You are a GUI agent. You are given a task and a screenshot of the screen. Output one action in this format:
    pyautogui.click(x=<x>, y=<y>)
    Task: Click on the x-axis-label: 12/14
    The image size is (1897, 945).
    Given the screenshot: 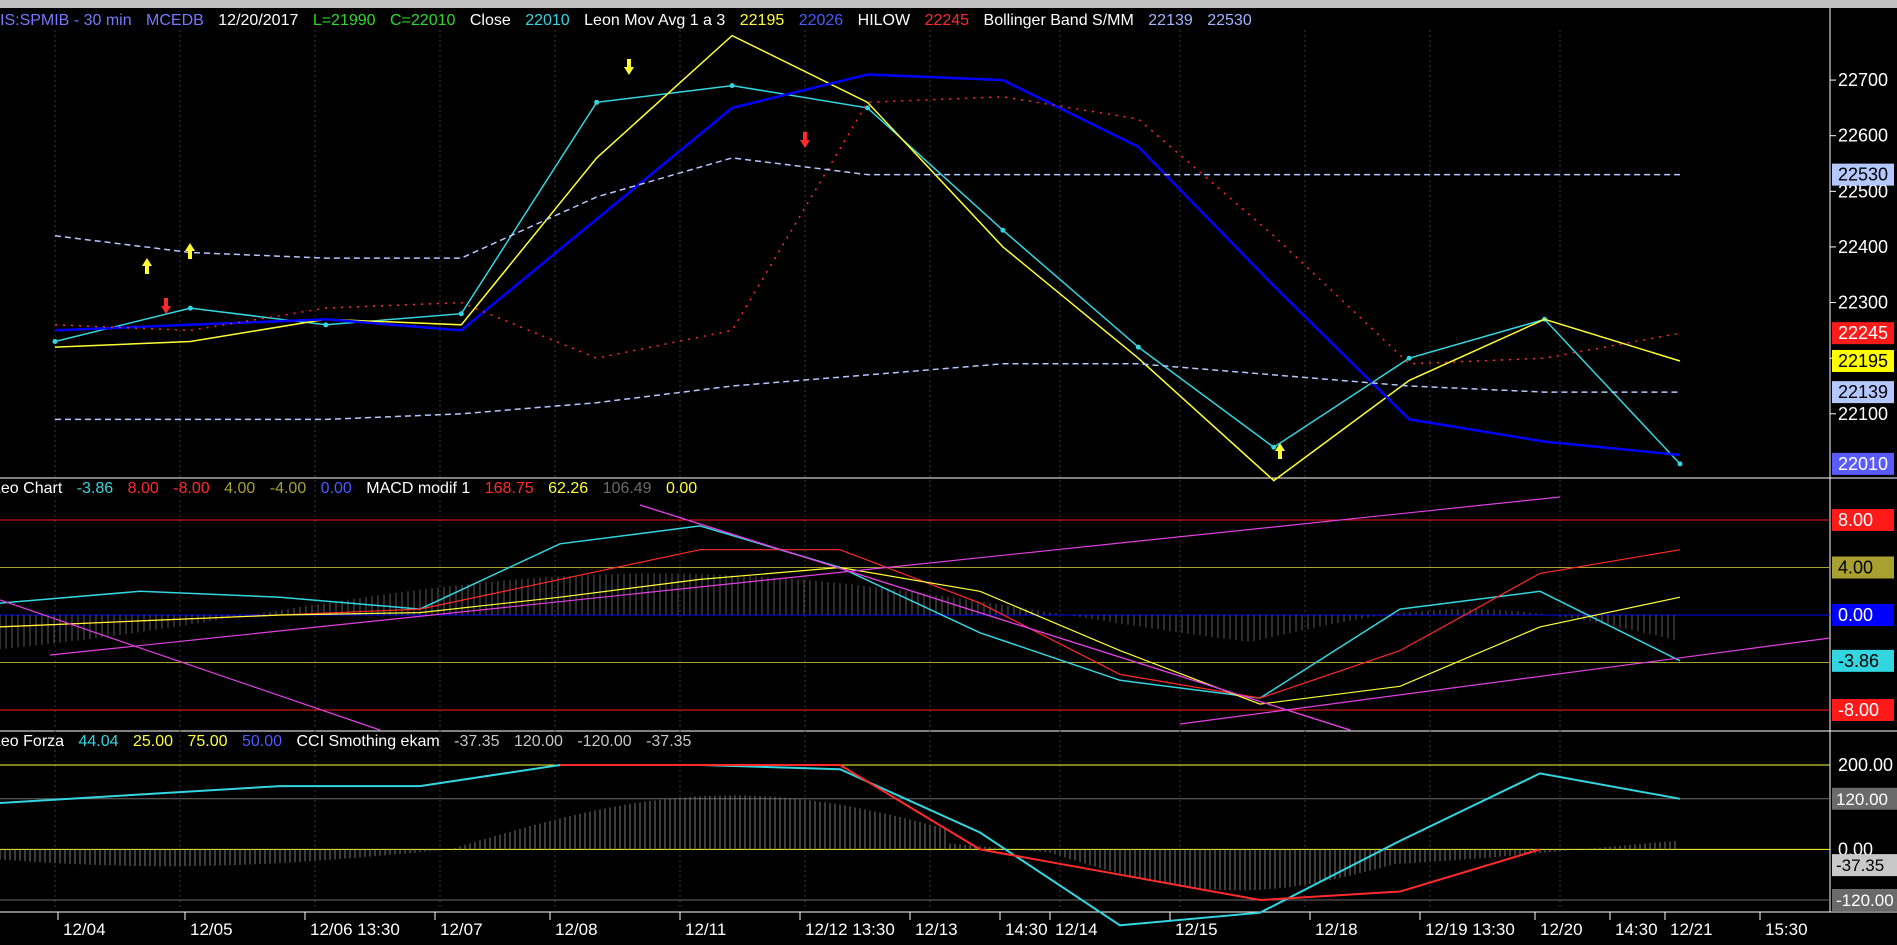 What is the action you would take?
    pyautogui.click(x=1076, y=929)
    